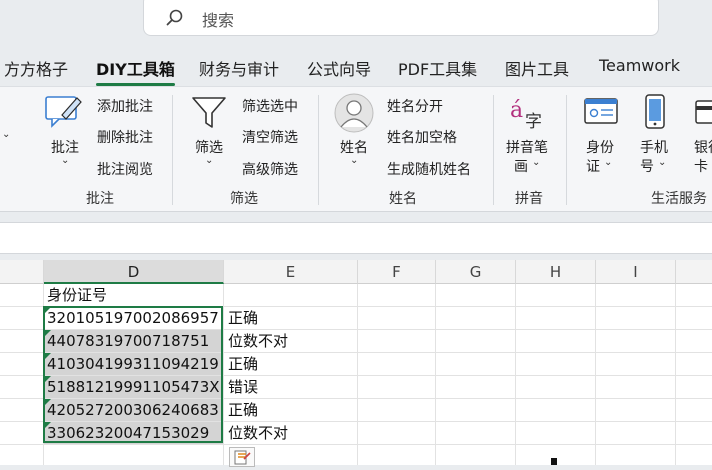 Image resolution: width=712 pixels, height=470 pixels. I want to click on title-bar: 搜索, so click(356, 22).